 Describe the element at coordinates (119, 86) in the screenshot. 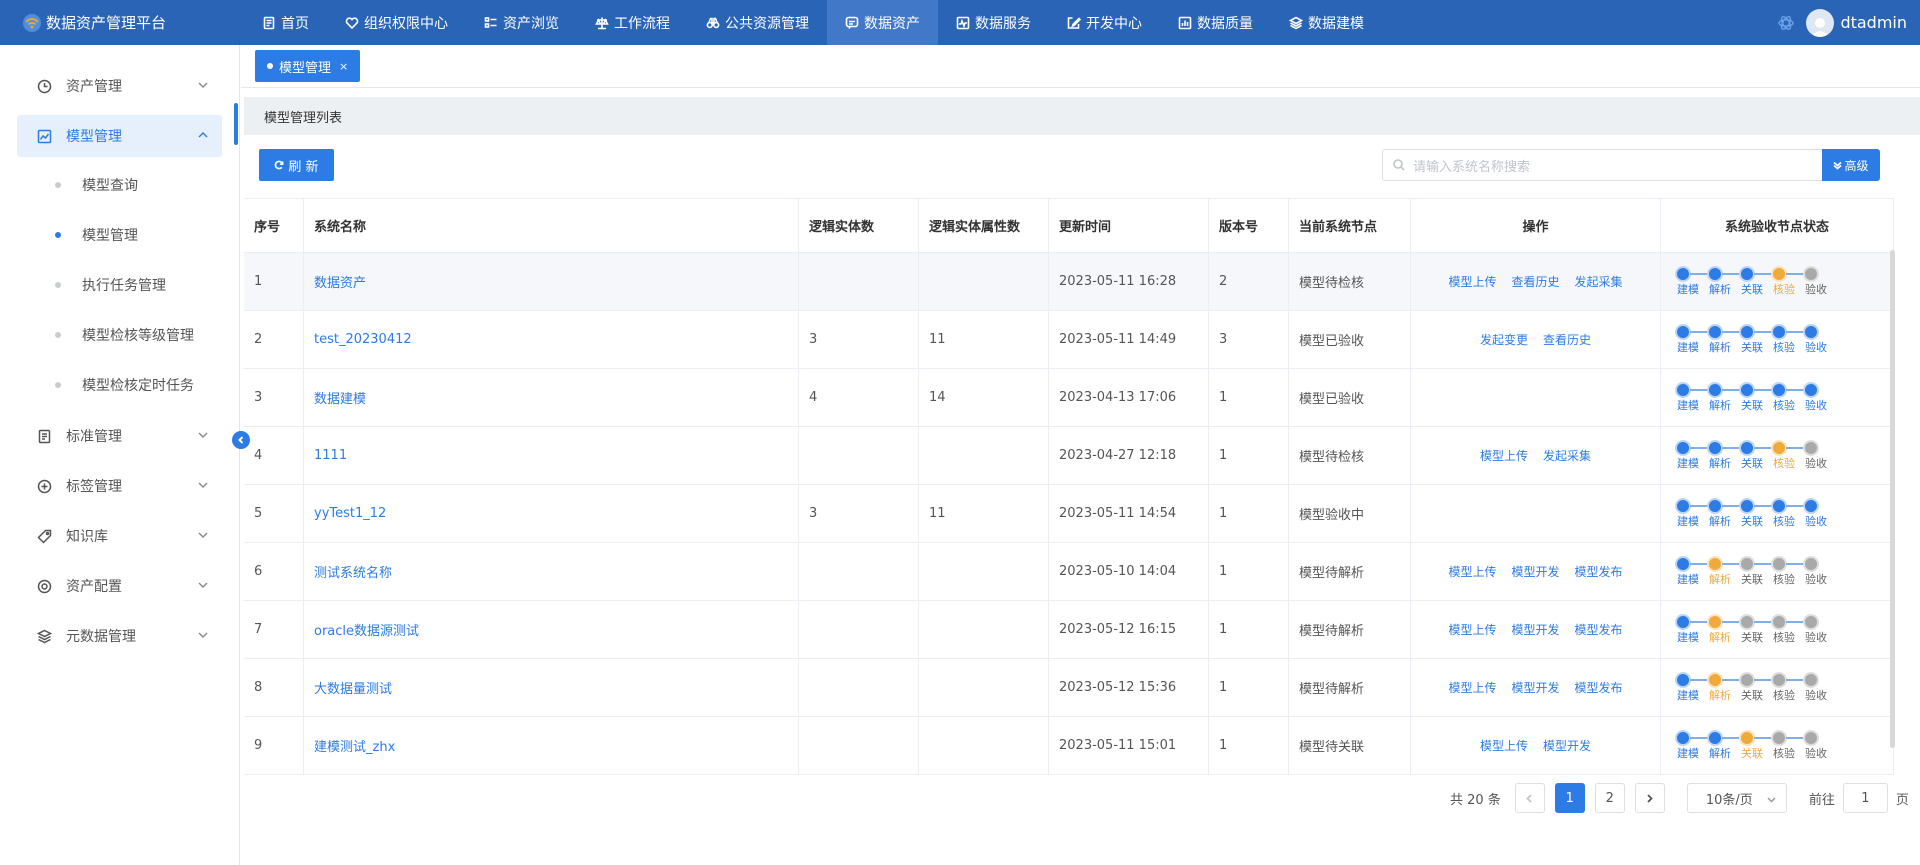

I see `sidebar-item-0: 资产管理` at that location.